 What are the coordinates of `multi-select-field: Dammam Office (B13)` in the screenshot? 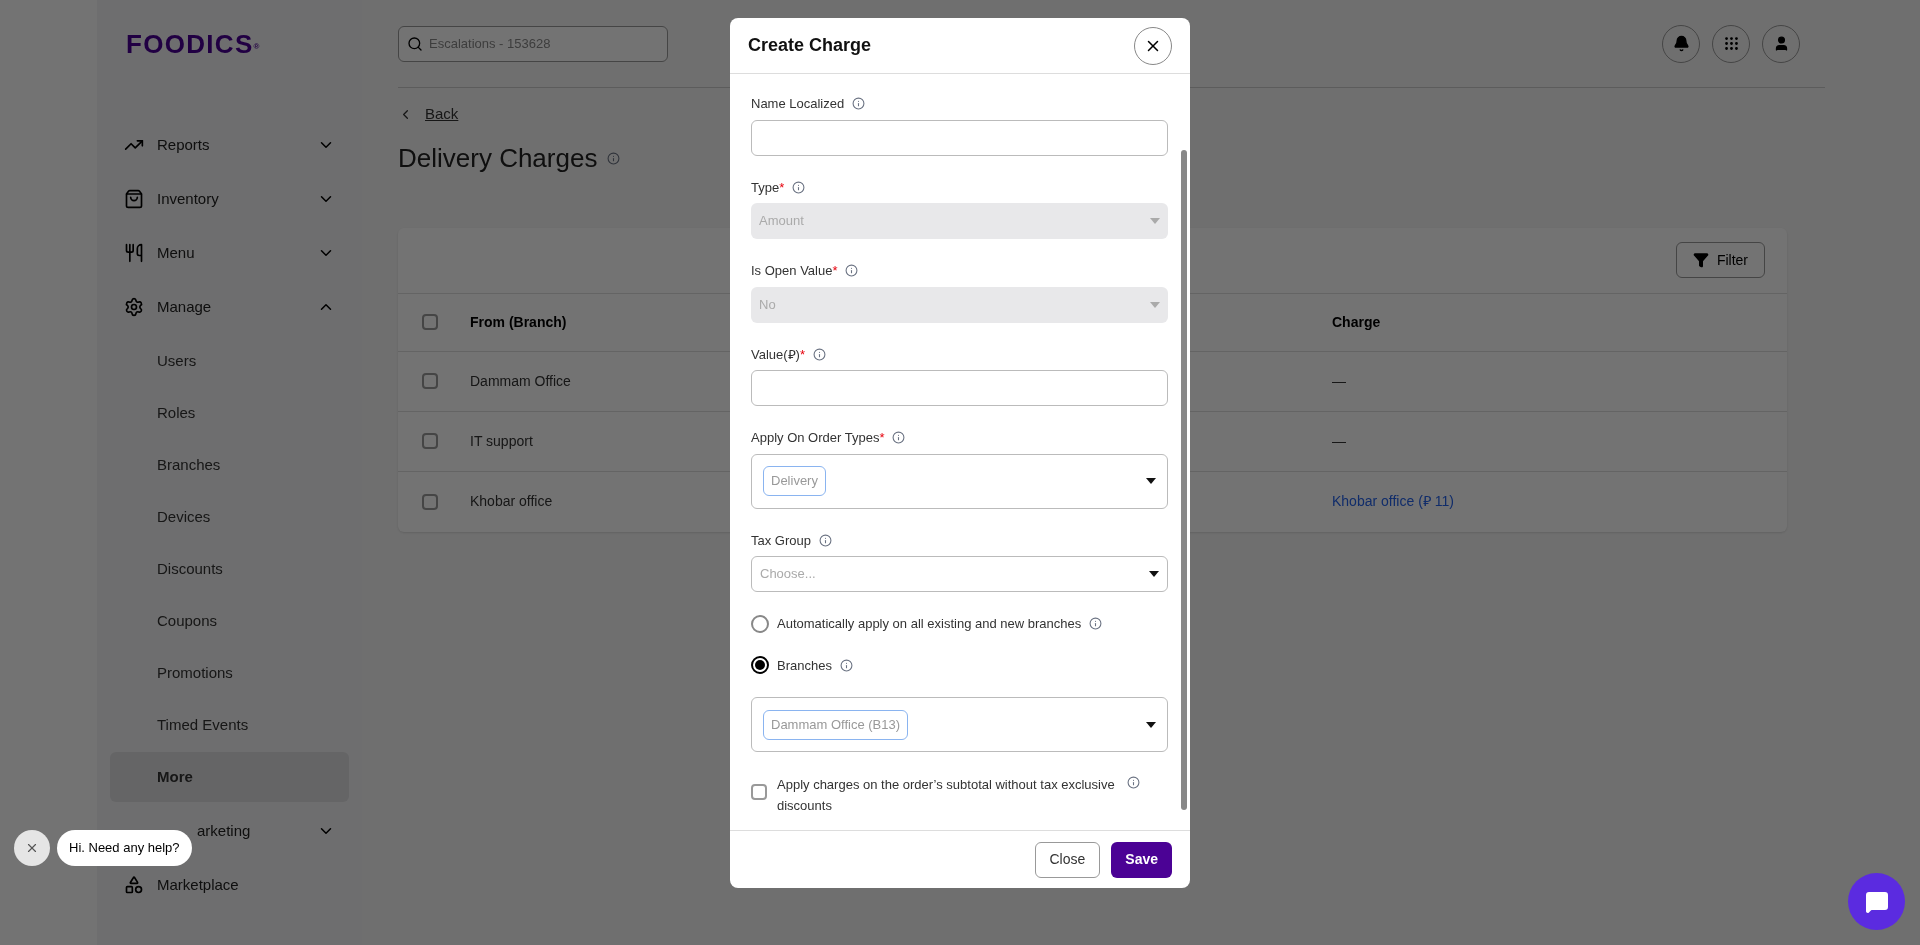 It's located at (959, 725).